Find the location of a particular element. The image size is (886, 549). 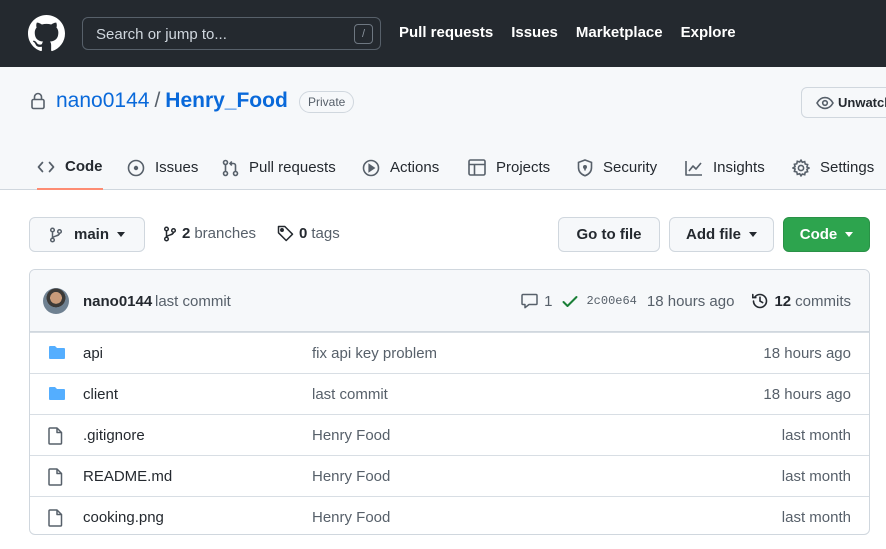

commit-meta: 1 2c00e64 18 hours ago 12 commits is located at coordinates (686, 301).